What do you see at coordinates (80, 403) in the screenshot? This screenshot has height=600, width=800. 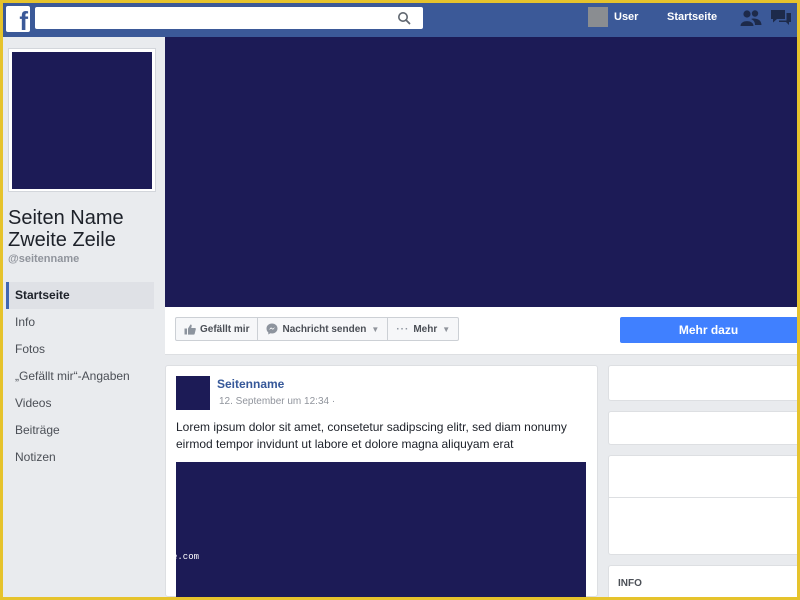 I see `sidebar-item-videos: Videos` at bounding box center [80, 403].